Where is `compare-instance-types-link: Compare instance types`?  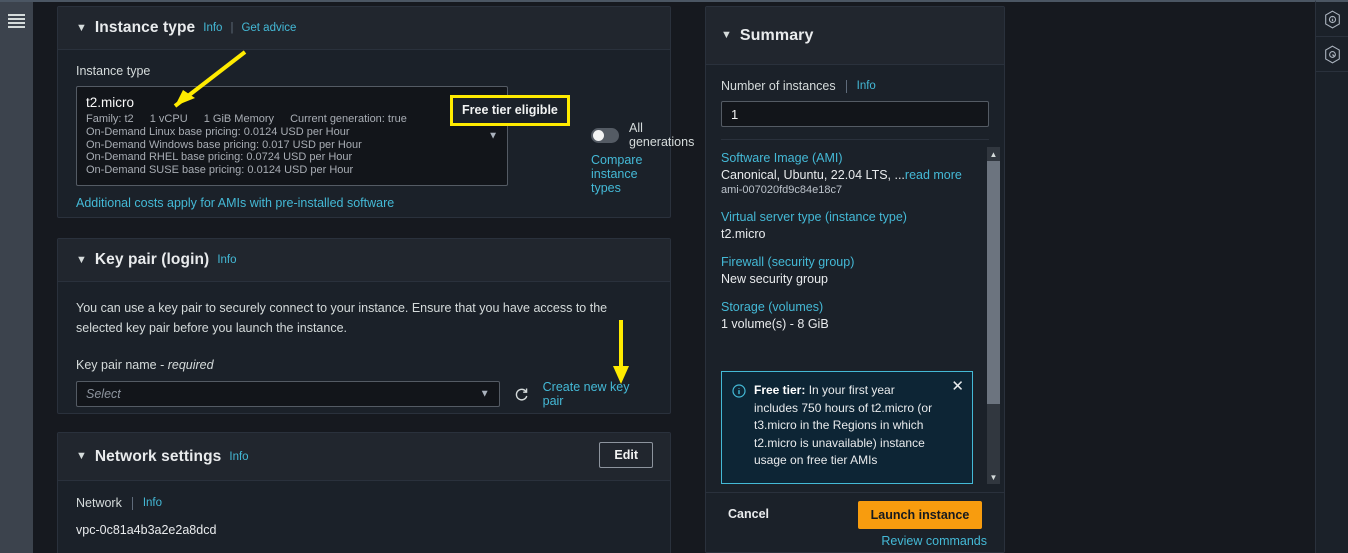 compare-instance-types-link: Compare instance types is located at coordinates (630, 174).